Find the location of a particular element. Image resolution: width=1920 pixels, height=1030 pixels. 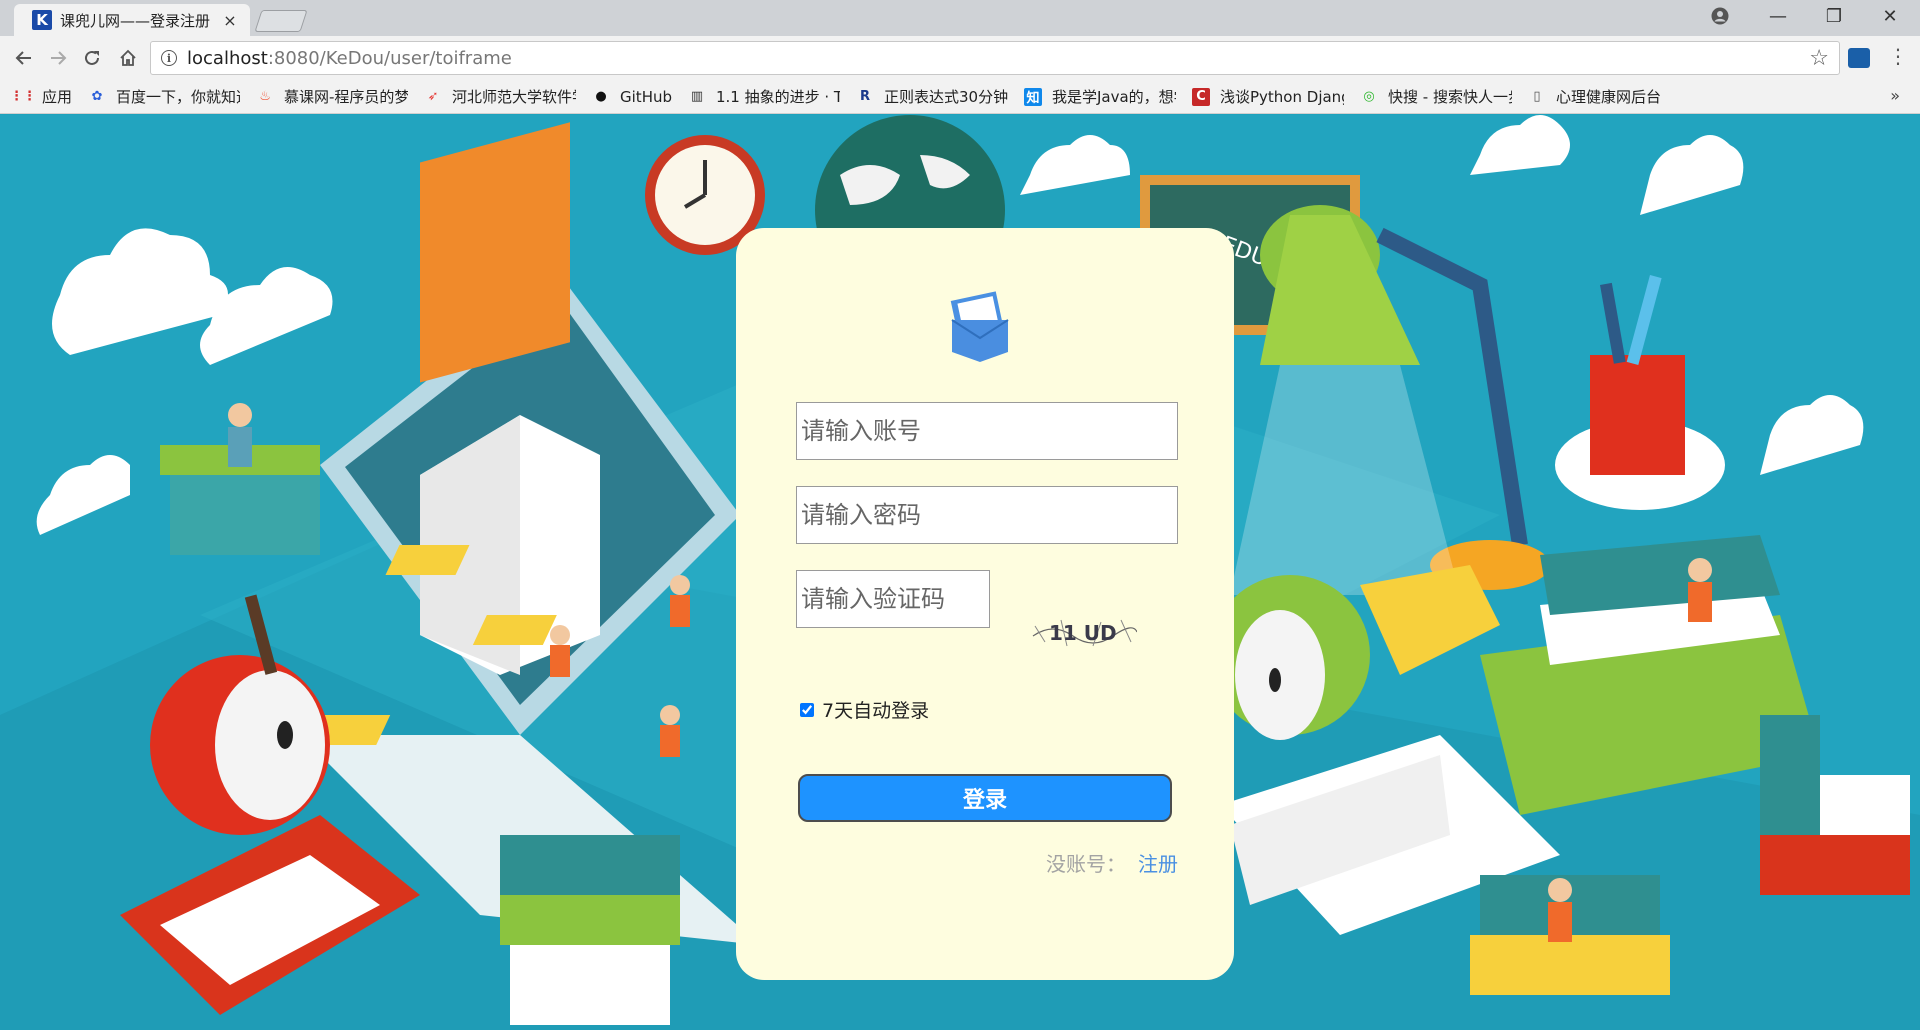

tab-close-icon: × is located at coordinates (230, 20).